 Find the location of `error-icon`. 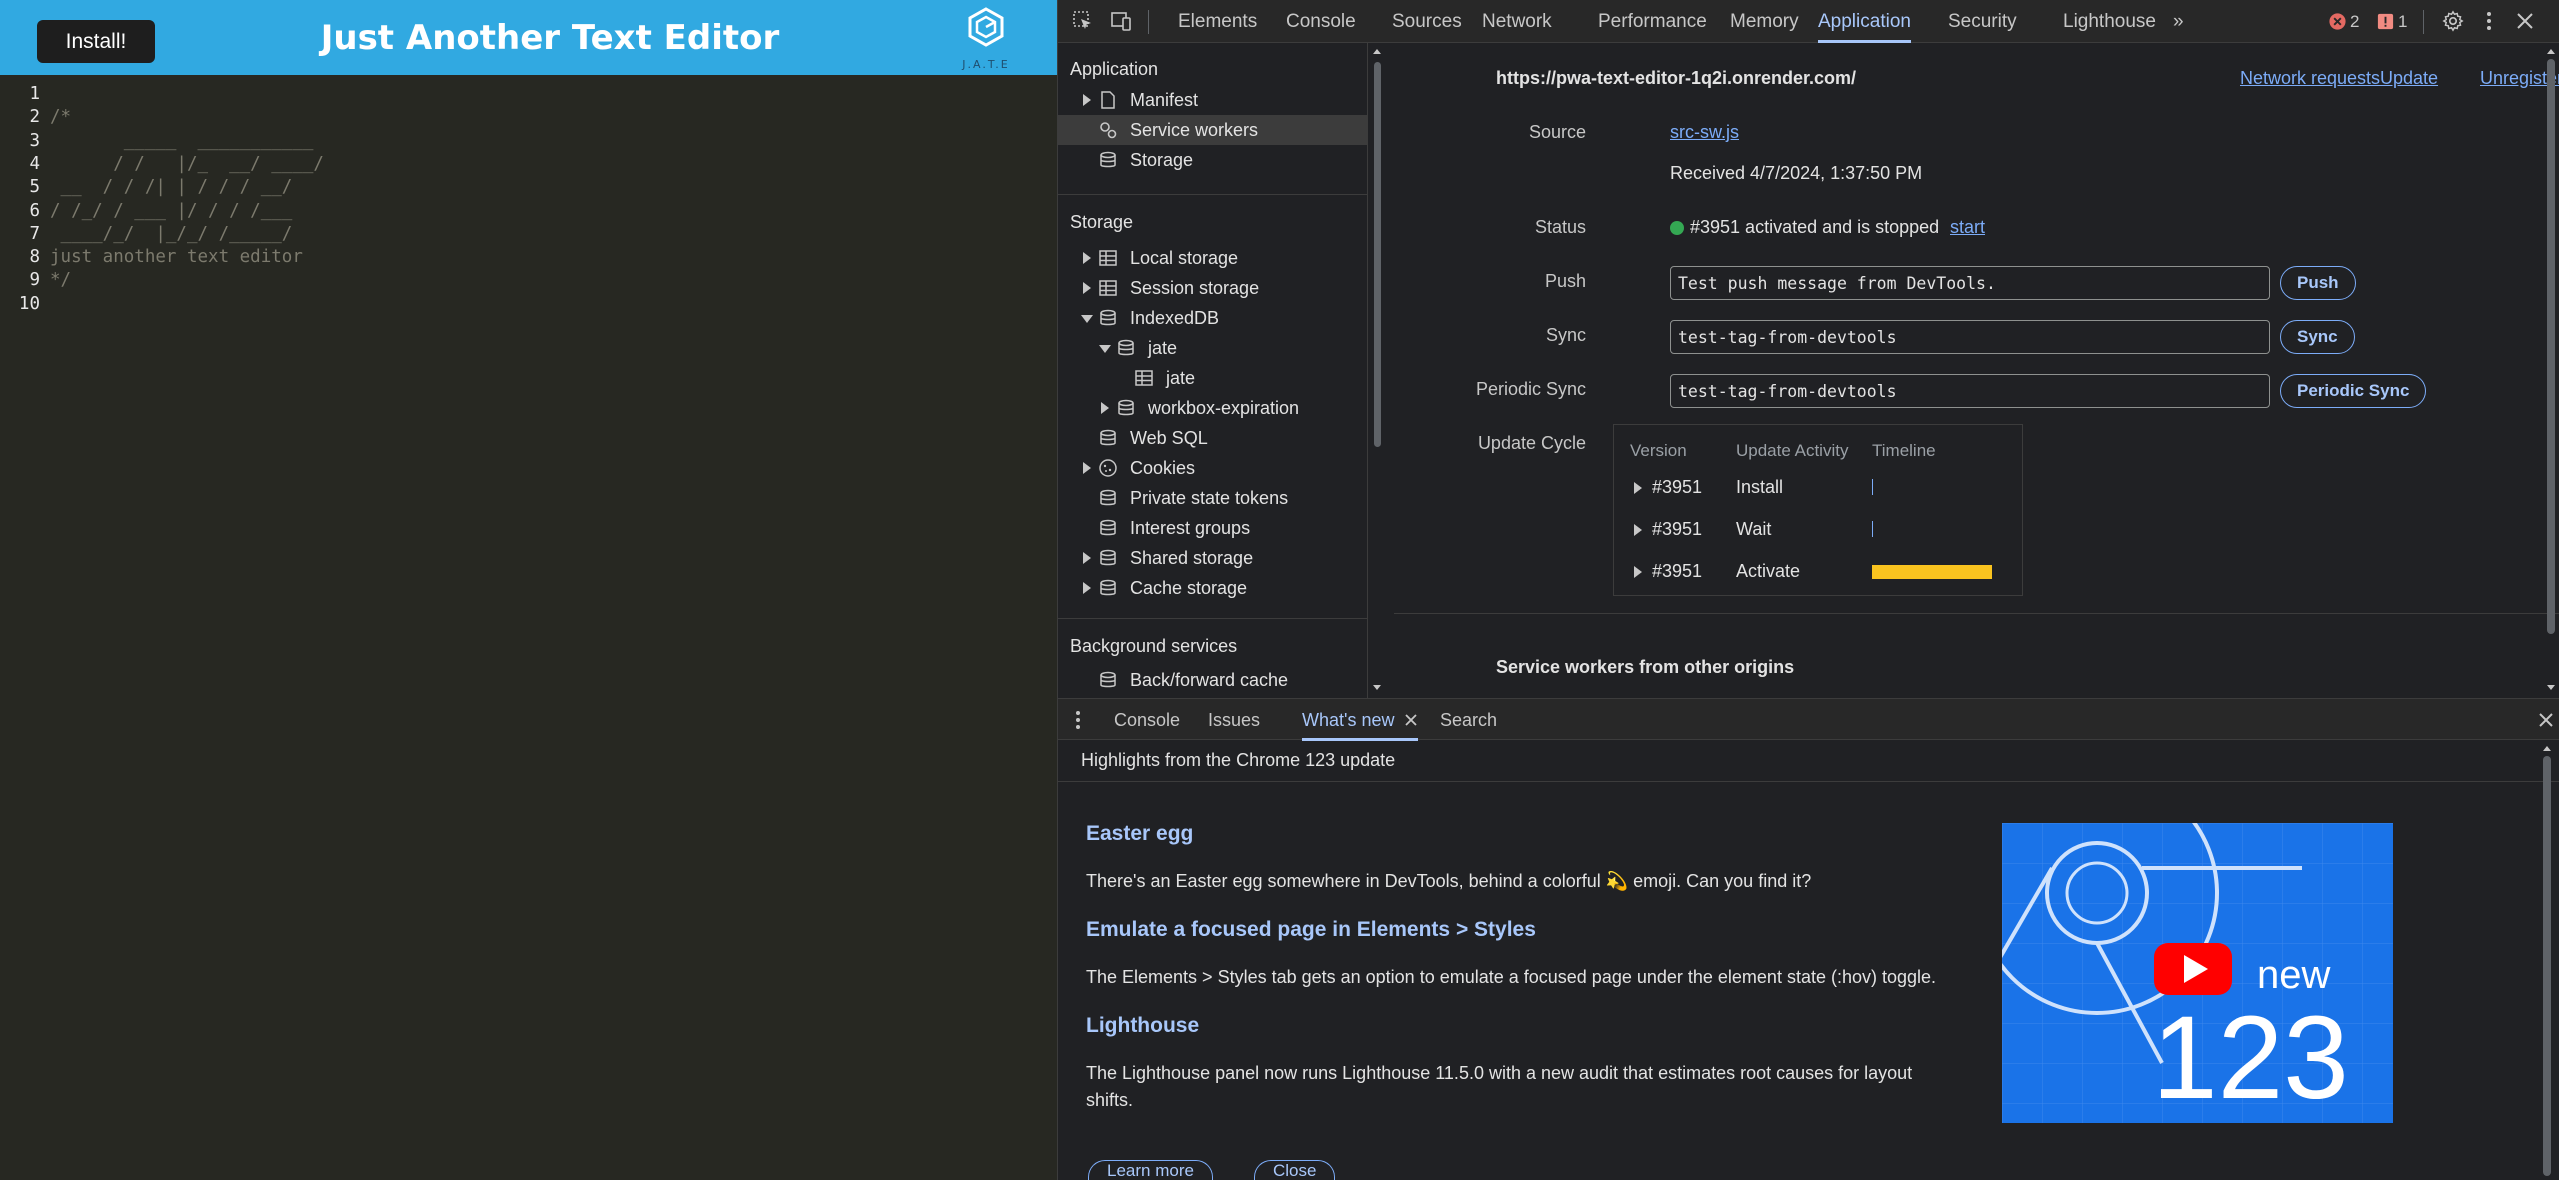

error-icon is located at coordinates (2337, 21).